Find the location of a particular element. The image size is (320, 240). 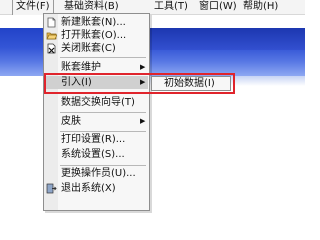

menu-item-account-maintenance: 账套维护 ▶ is located at coordinates (96, 67).